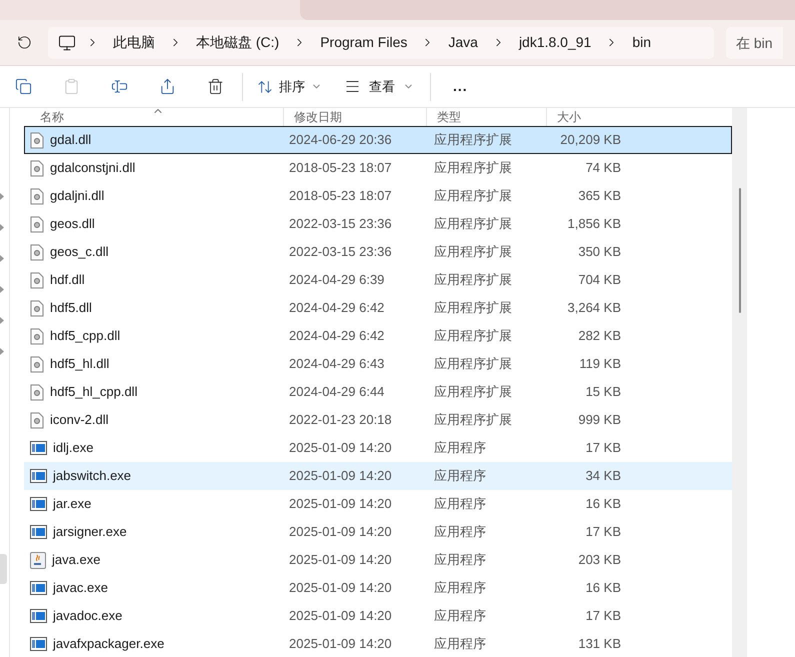  Describe the element at coordinates (92, 476) in the screenshot. I see `file-name: jabswitch.exe` at that location.